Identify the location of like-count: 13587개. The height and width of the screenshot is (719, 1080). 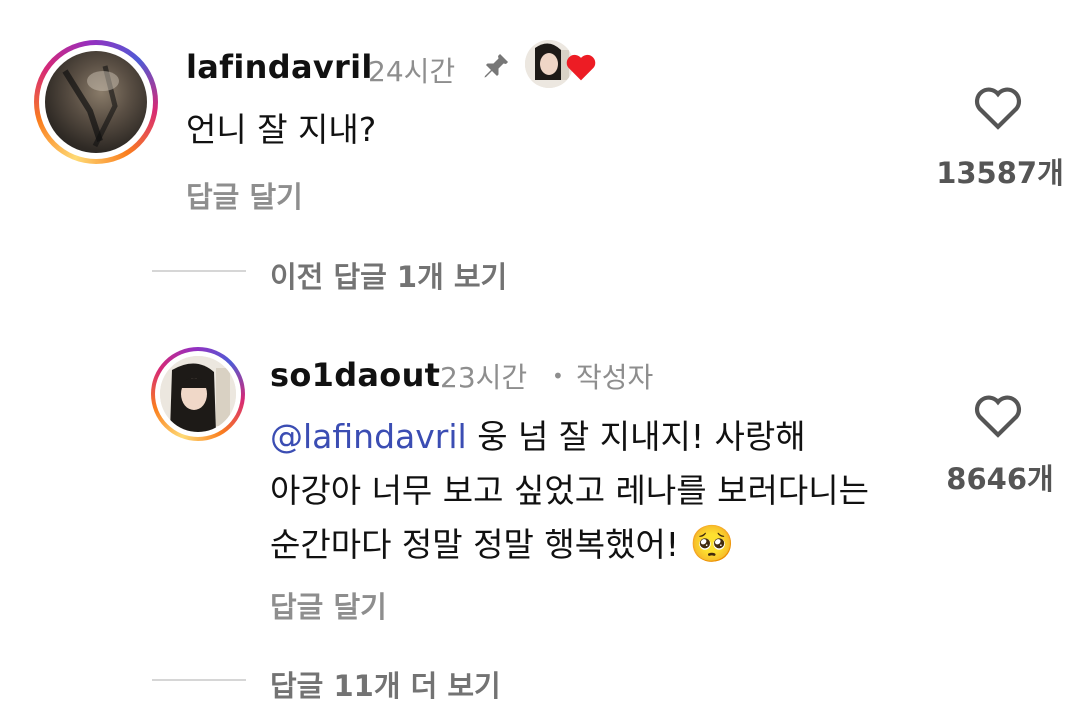
(1000, 173).